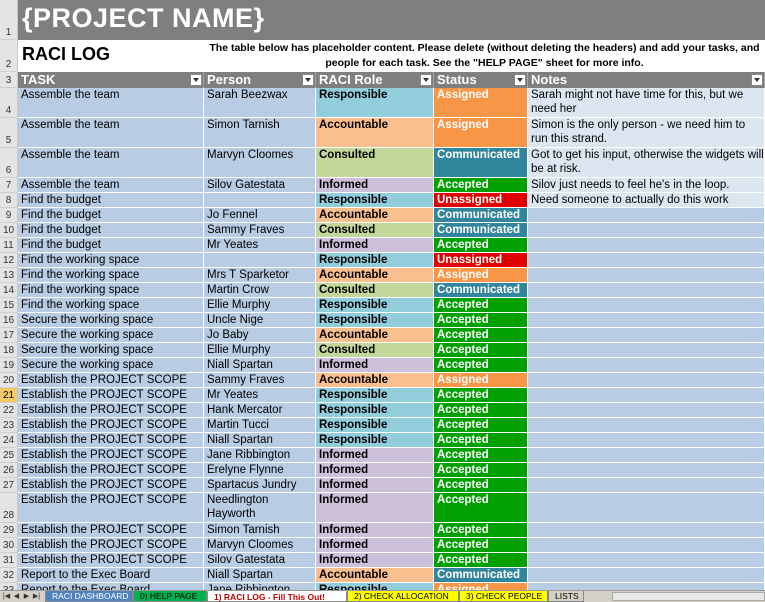 Image resolution: width=765 pixels, height=602 pixels. Describe the element at coordinates (196, 80) in the screenshot. I see `filter-dropdown-icon` at that location.